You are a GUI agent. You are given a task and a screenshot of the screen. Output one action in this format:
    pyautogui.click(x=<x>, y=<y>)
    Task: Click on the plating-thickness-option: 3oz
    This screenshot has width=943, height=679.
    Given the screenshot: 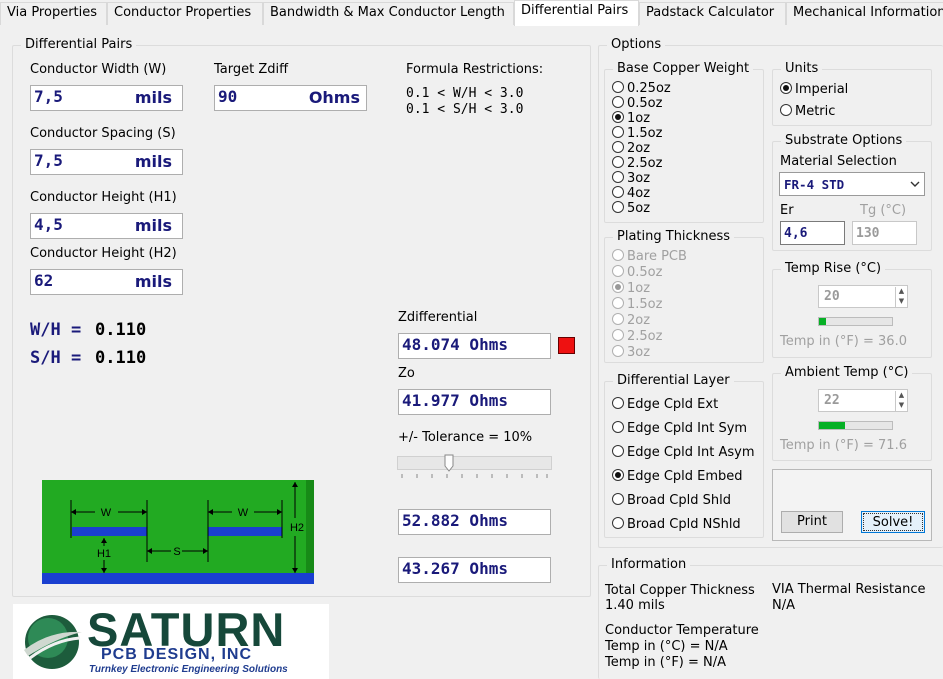 What is the action you would take?
    pyautogui.click(x=631, y=352)
    